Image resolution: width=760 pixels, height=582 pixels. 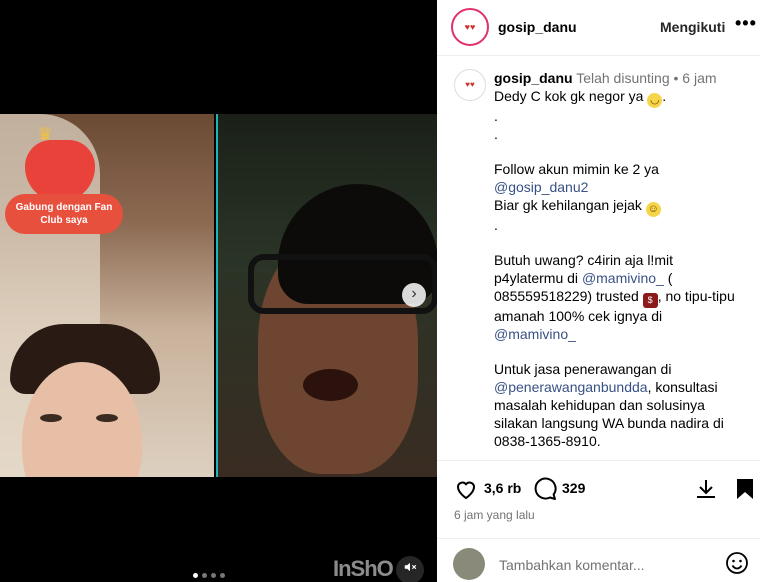 I want to click on fan-club-label: Gabung dengan Fan Club saya, so click(x=64, y=214).